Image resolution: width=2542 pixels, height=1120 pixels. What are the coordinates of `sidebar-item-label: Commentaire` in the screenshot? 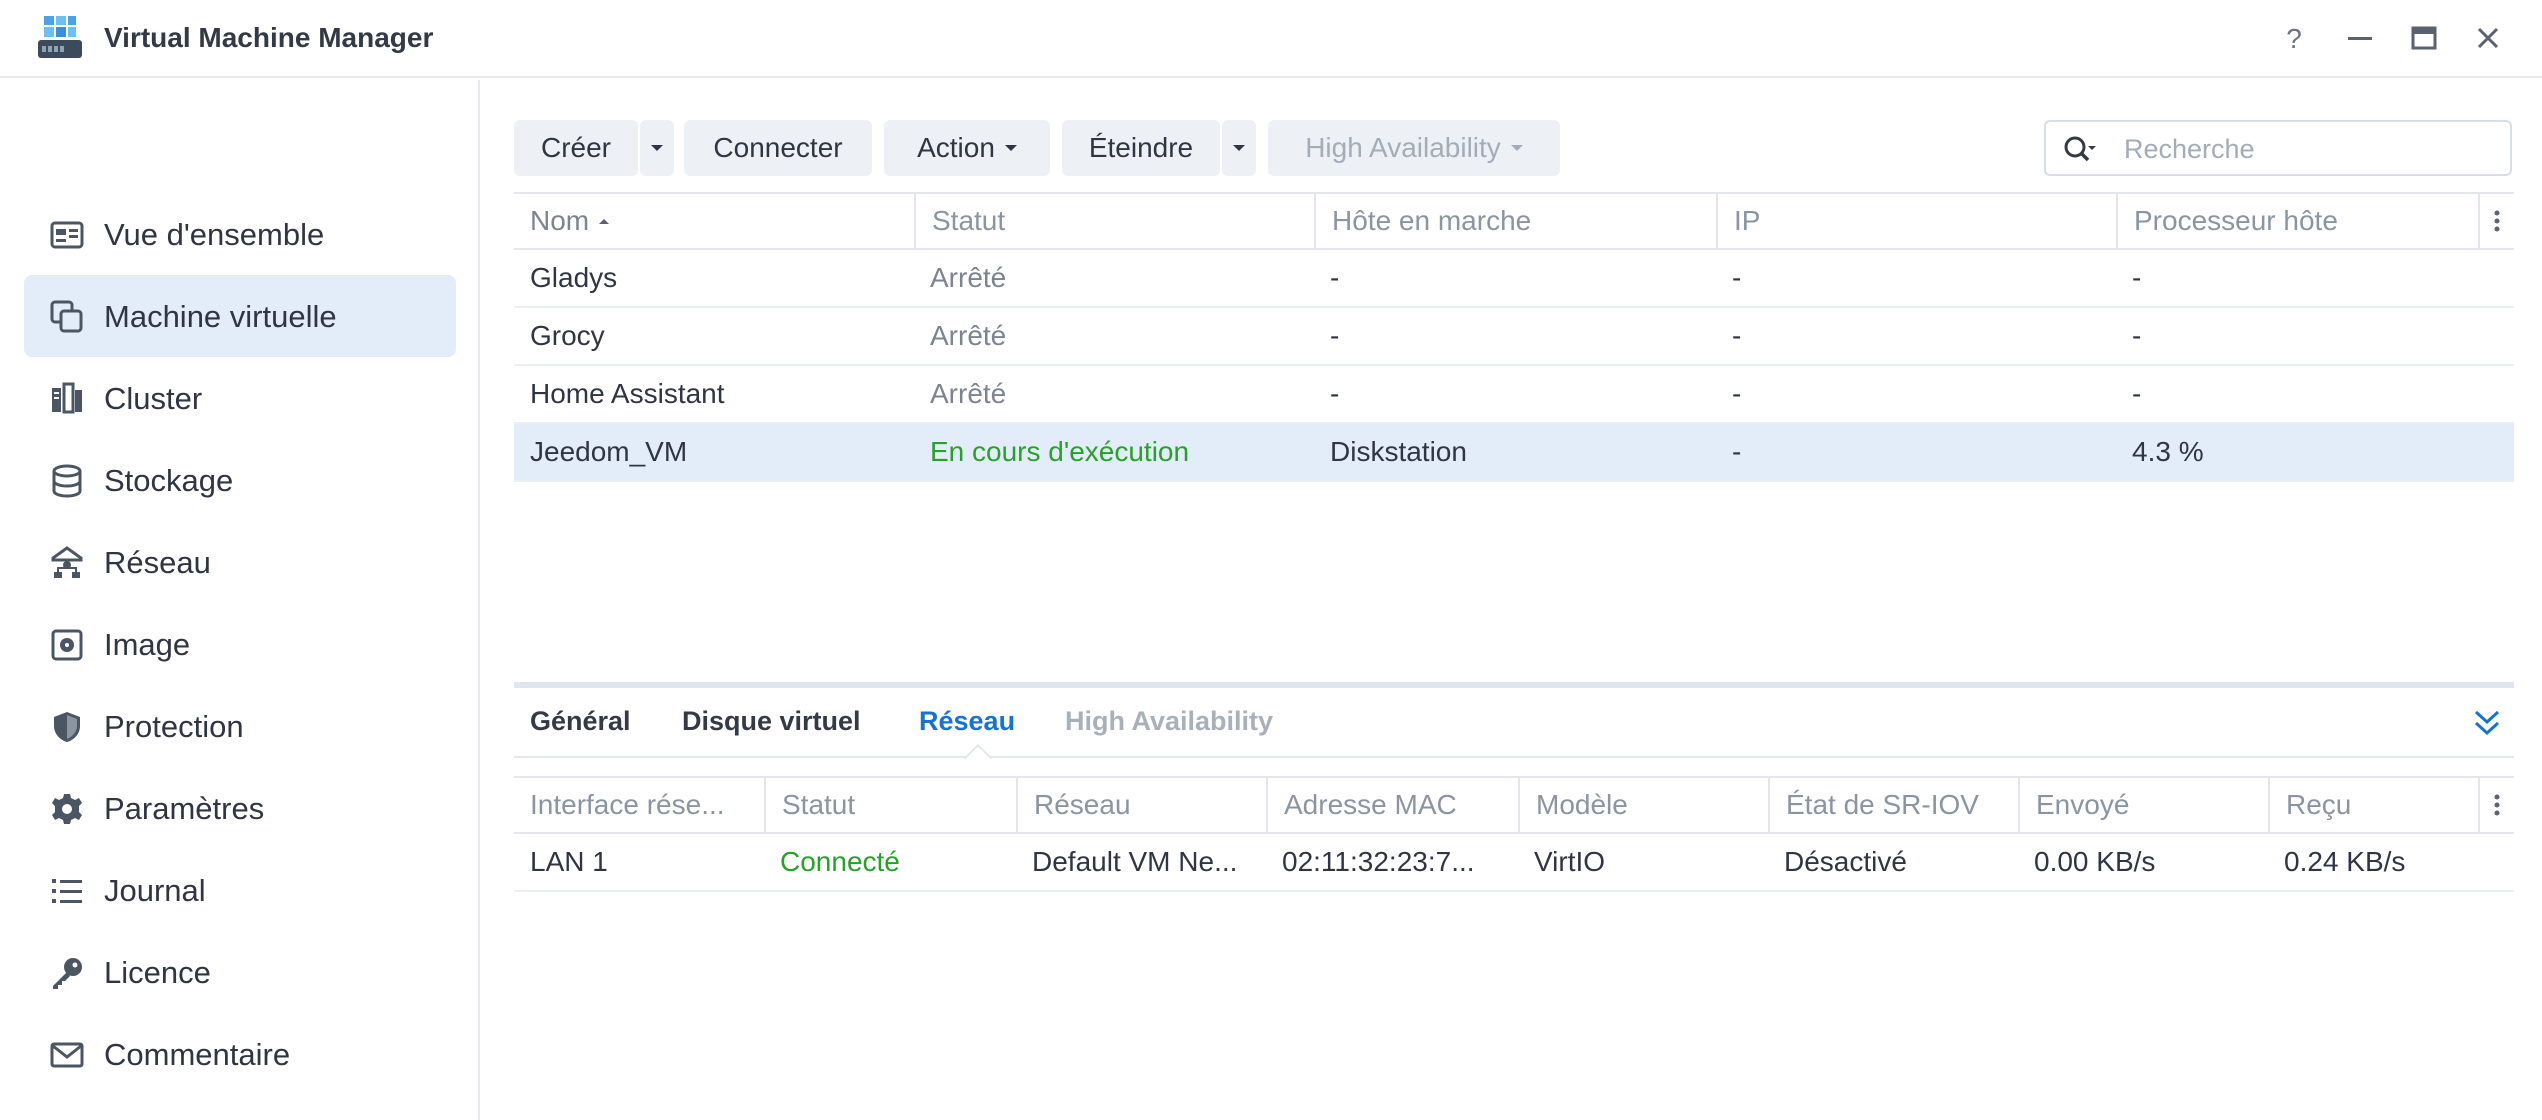 It's located at (197, 1054).